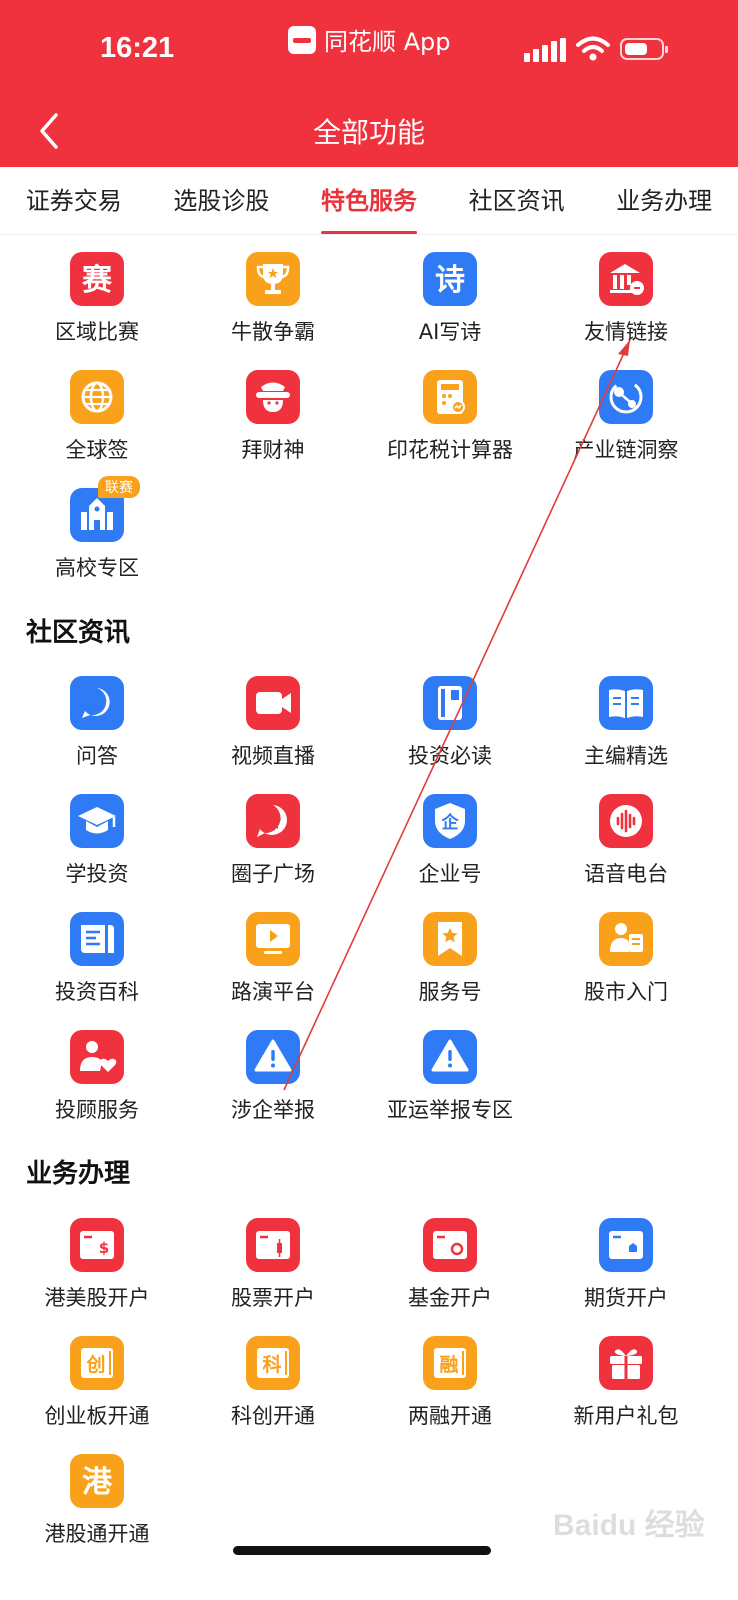 This screenshot has height=1600, width=738. Describe the element at coordinates (137, 48) in the screenshot. I see `status-time: 16:21` at that location.